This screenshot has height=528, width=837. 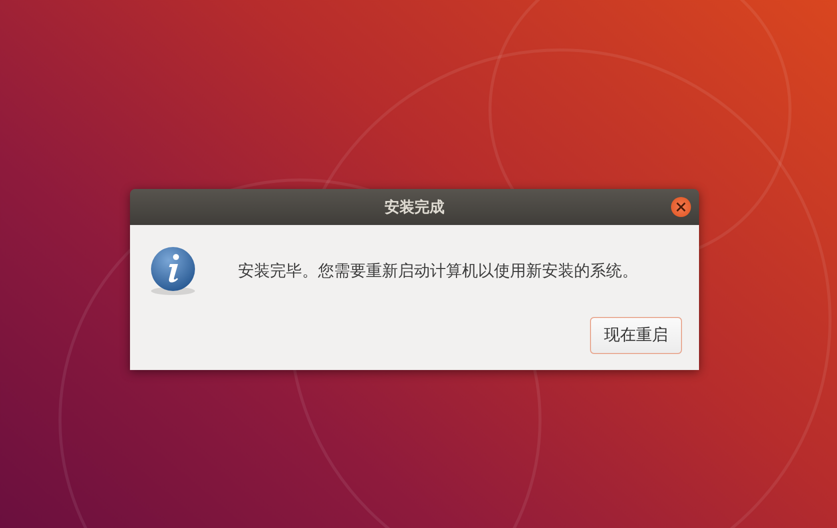 I want to click on info-icon, so click(x=173, y=271).